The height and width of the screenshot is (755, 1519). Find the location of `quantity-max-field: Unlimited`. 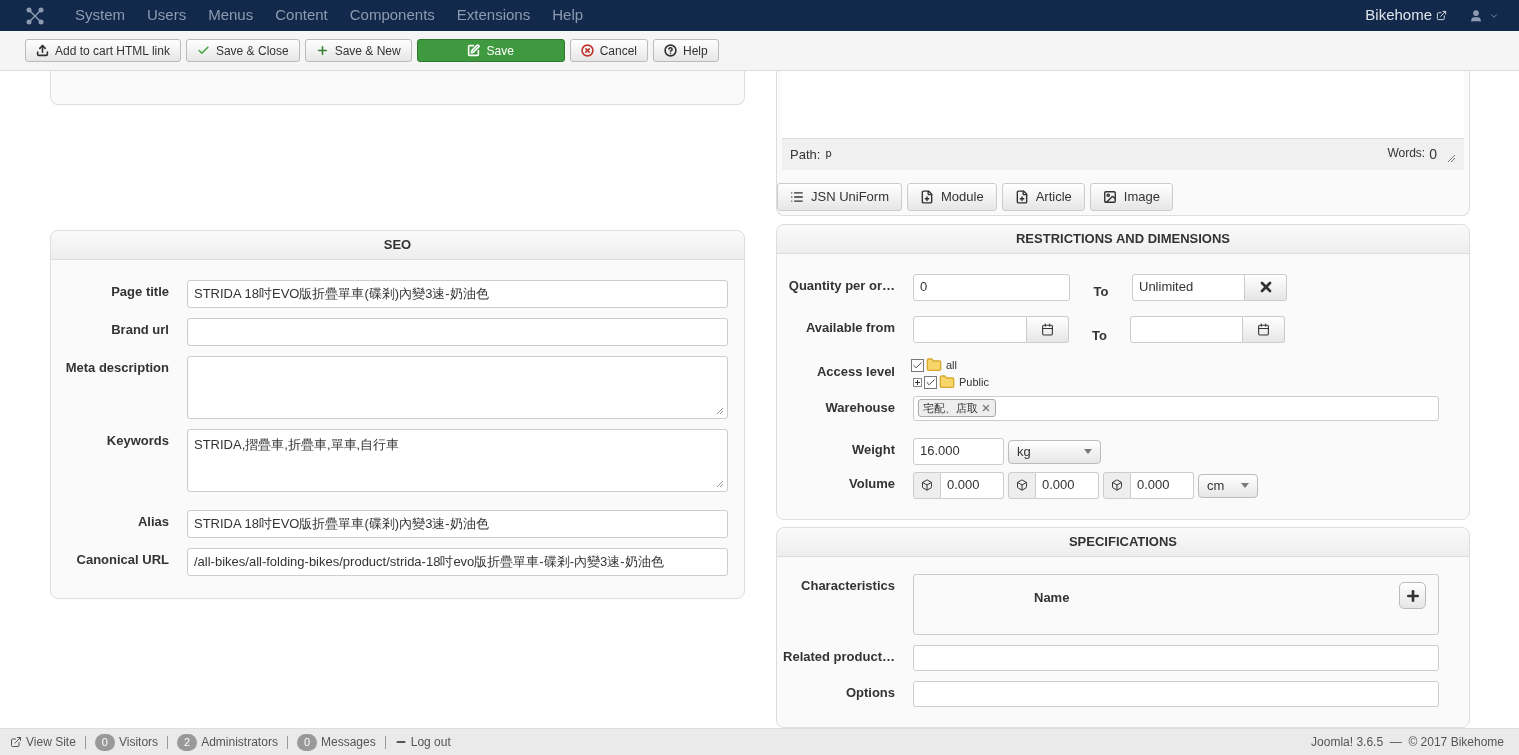

quantity-max-field: Unlimited is located at coordinates (1188, 287).